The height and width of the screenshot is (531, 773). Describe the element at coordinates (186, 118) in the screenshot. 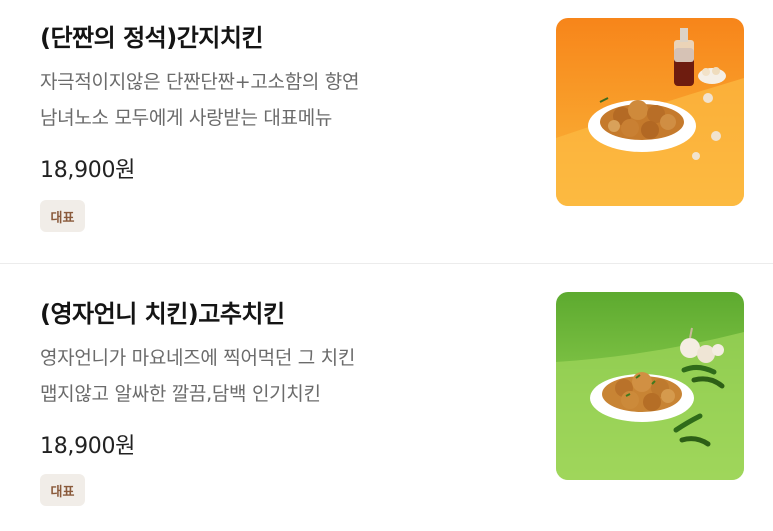

I see `menu-item-description-line: 남녀노소 모두에게 사랑받는 대표메뉴` at that location.